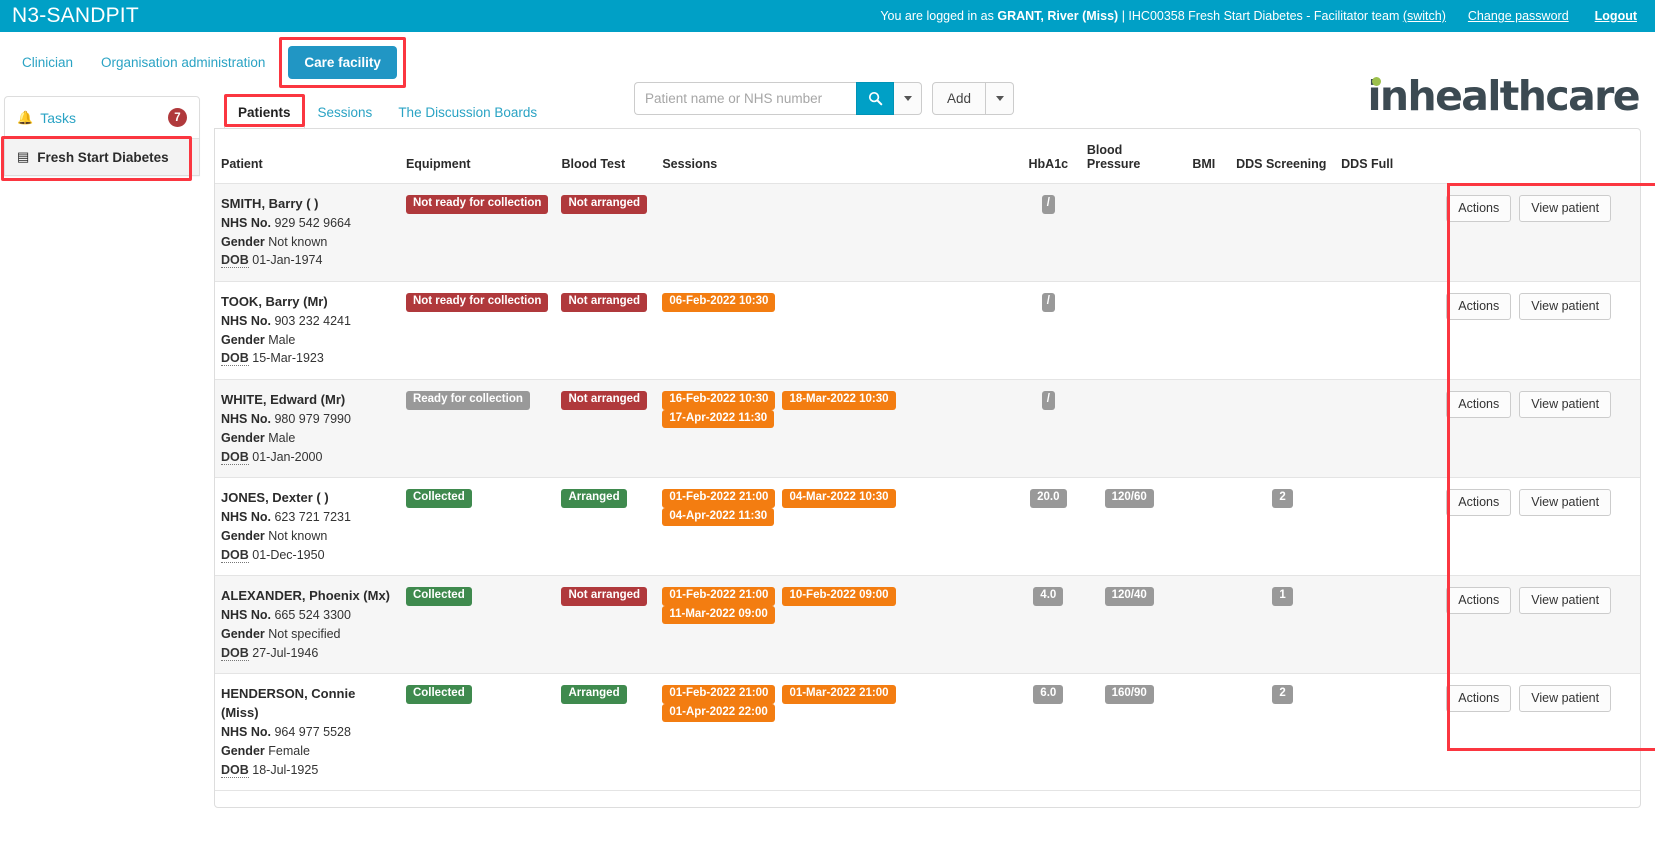 Image resolution: width=1655 pixels, height=861 pixels. What do you see at coordinates (307, 156) in the screenshot?
I see `column-header-patient: Patient` at bounding box center [307, 156].